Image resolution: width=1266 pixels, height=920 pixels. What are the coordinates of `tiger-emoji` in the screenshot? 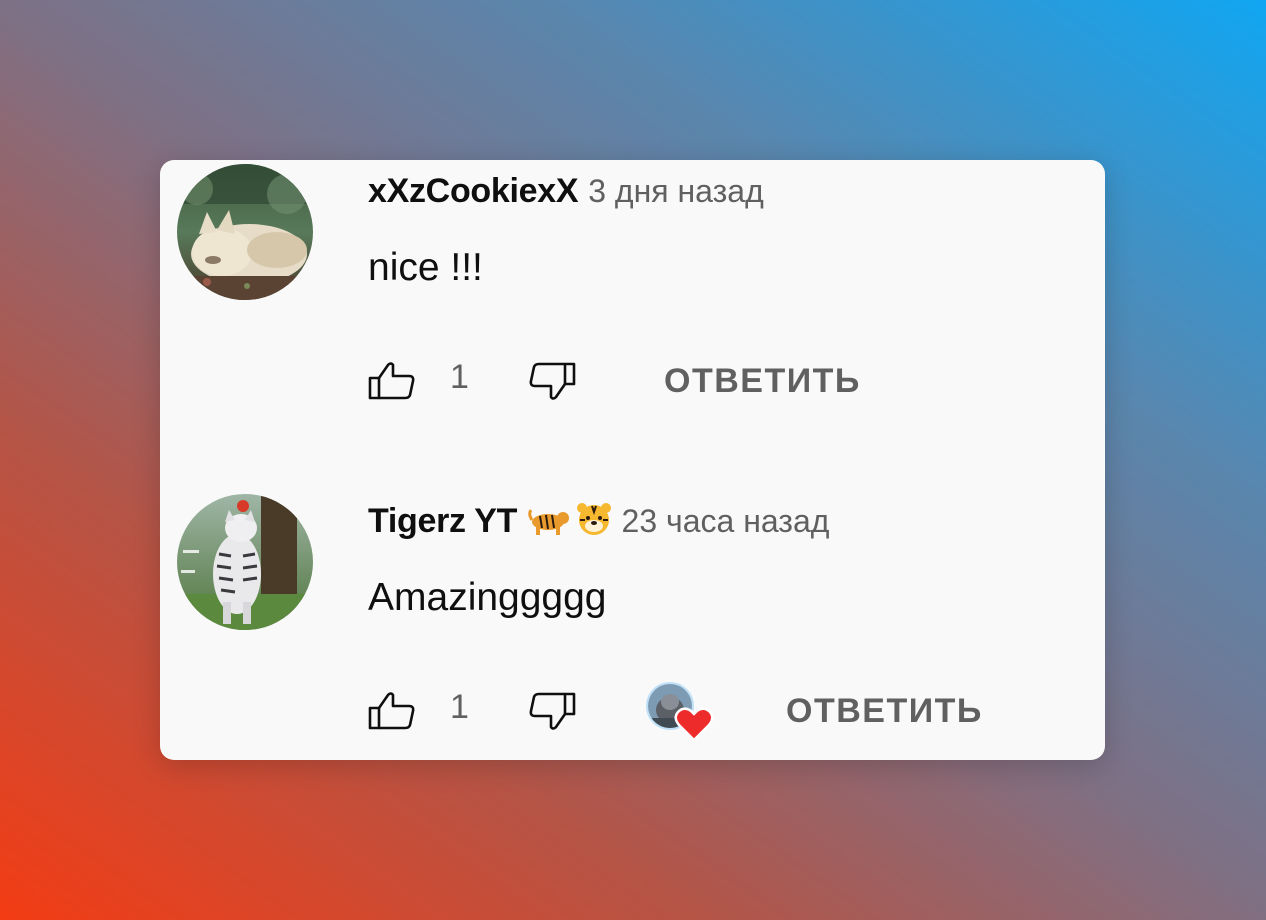 It's located at (548, 522).